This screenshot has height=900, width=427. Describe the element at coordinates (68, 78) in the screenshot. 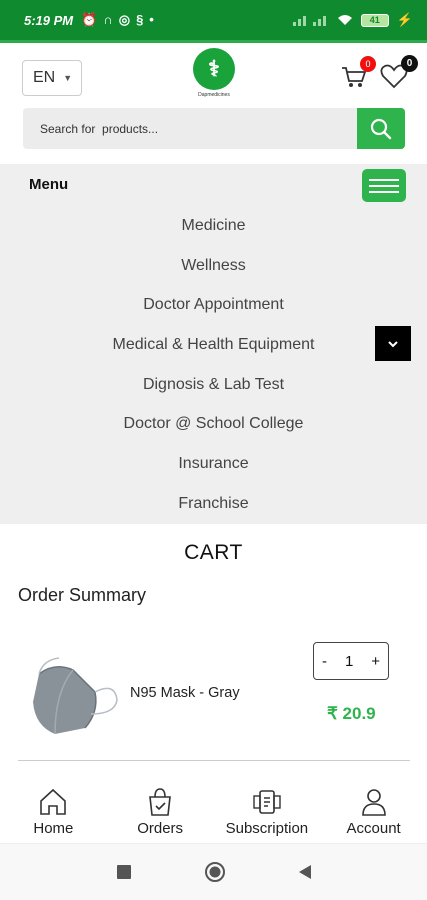

I see `chevron-down-icon: ▼` at that location.